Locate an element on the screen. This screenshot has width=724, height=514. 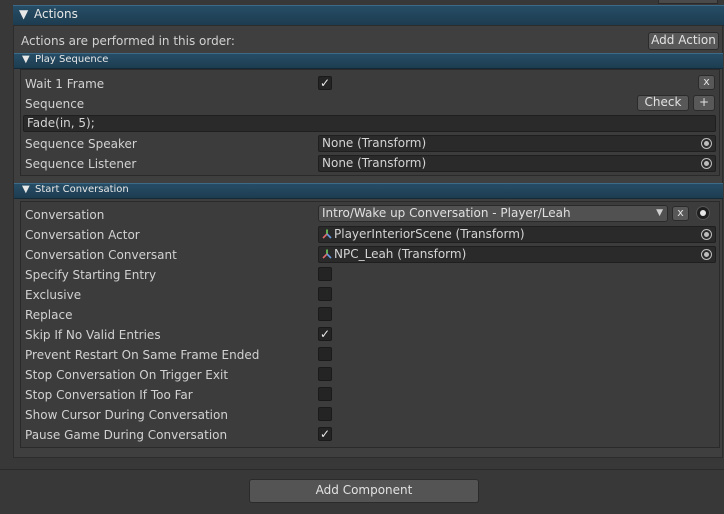
check-sequence-button: Check is located at coordinates (663, 103).